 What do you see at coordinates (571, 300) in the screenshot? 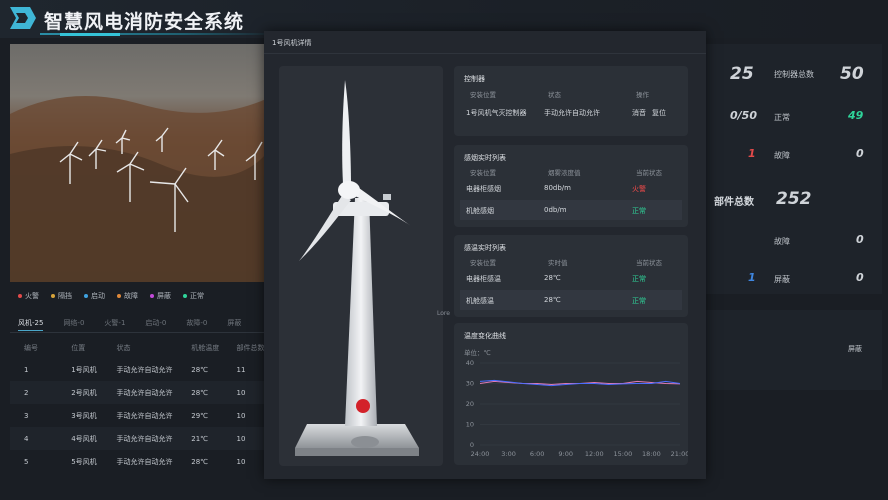
I see `temp-row: 机舱感温 28℃ 正常` at bounding box center [571, 300].